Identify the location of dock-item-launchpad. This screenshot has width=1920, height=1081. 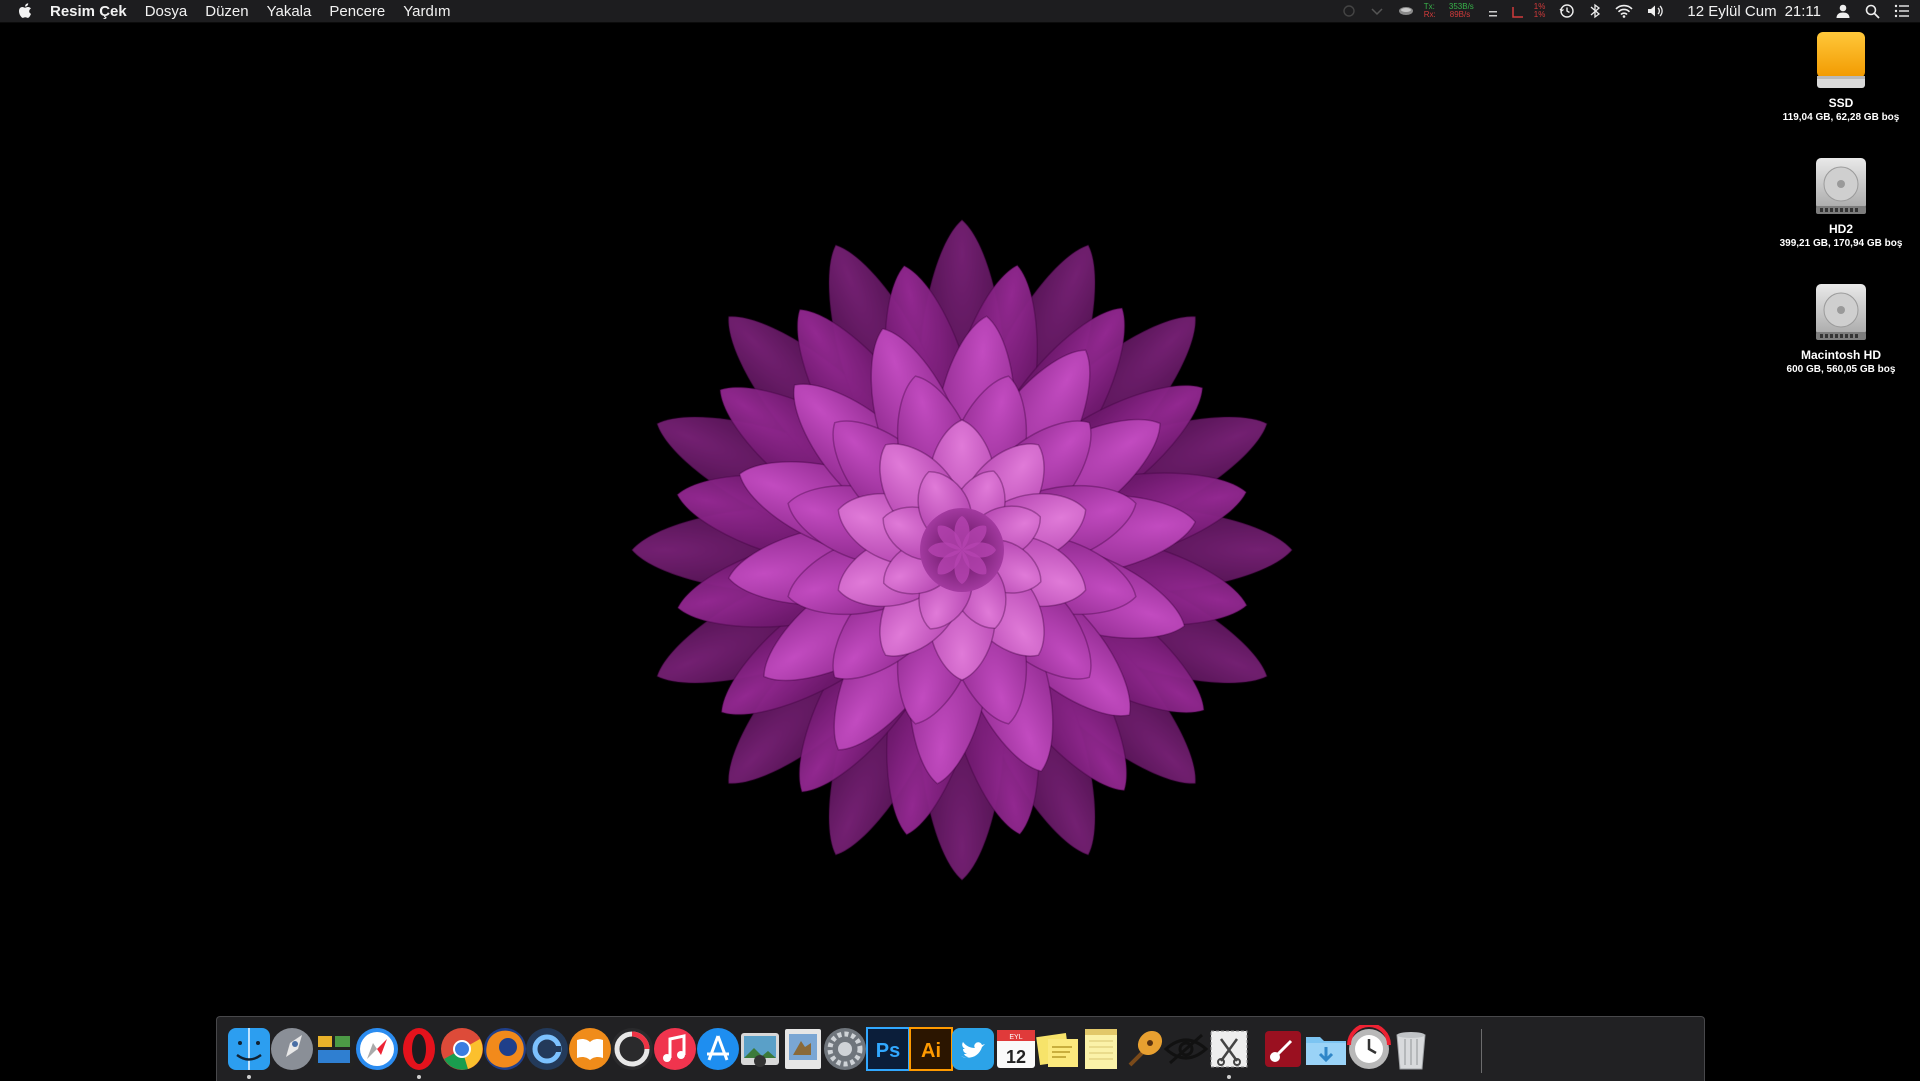
(292, 1049).